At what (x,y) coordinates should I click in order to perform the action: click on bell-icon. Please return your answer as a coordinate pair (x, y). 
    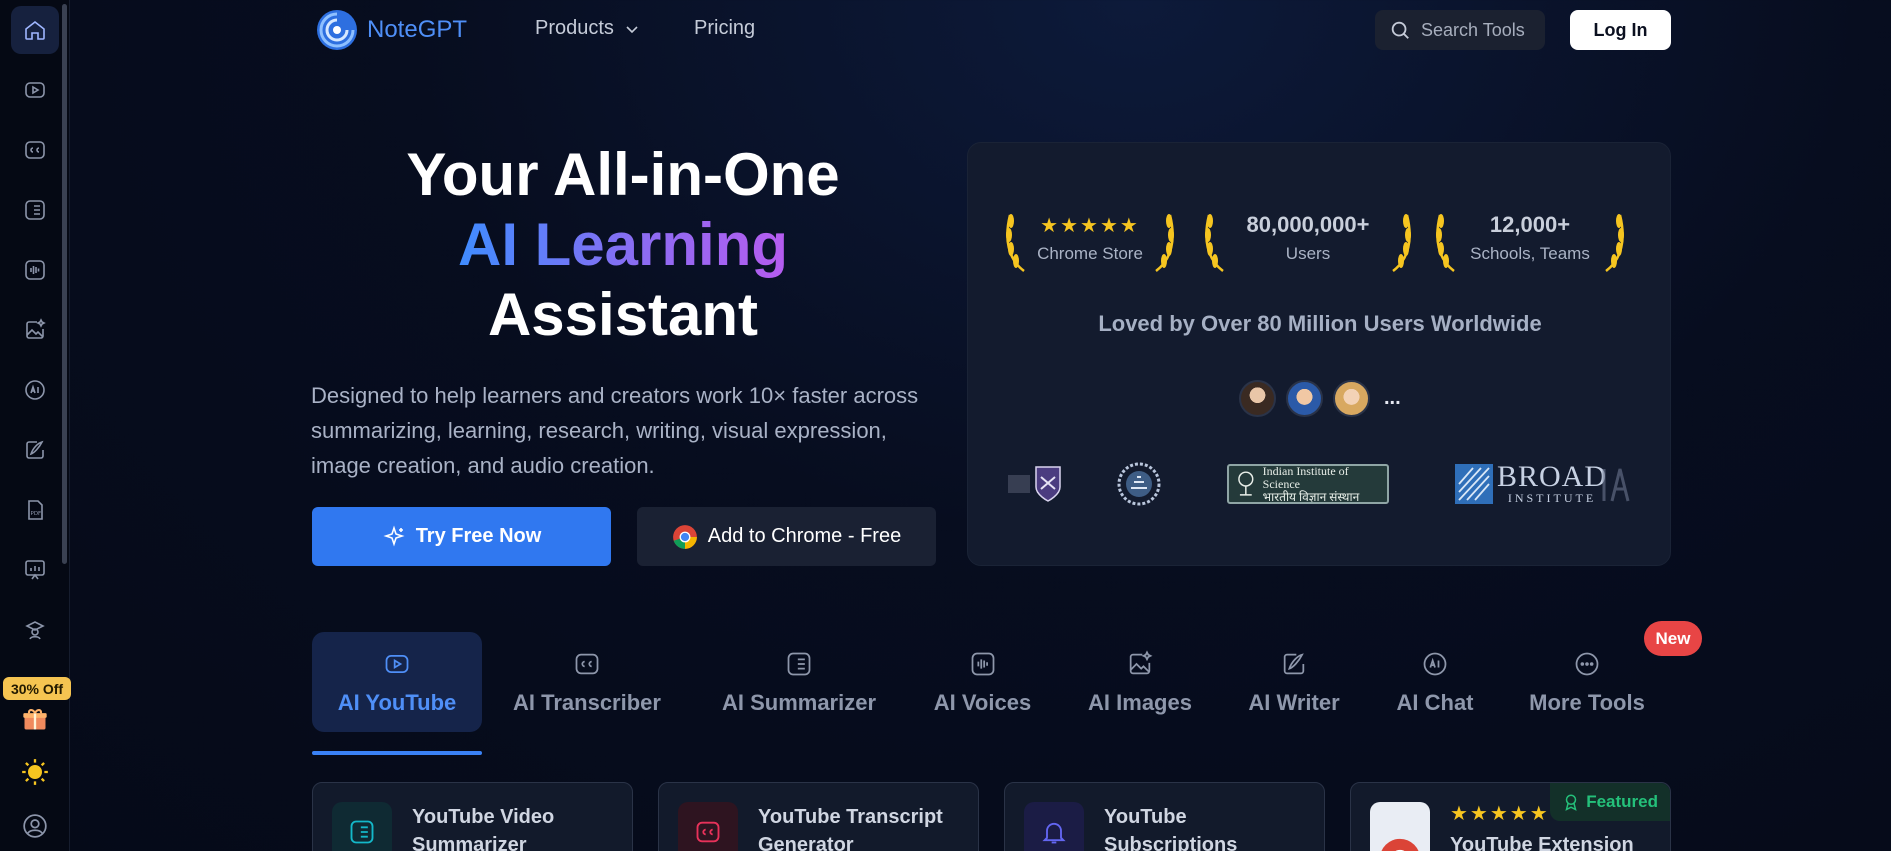
    Looking at the image, I should click on (1054, 833).